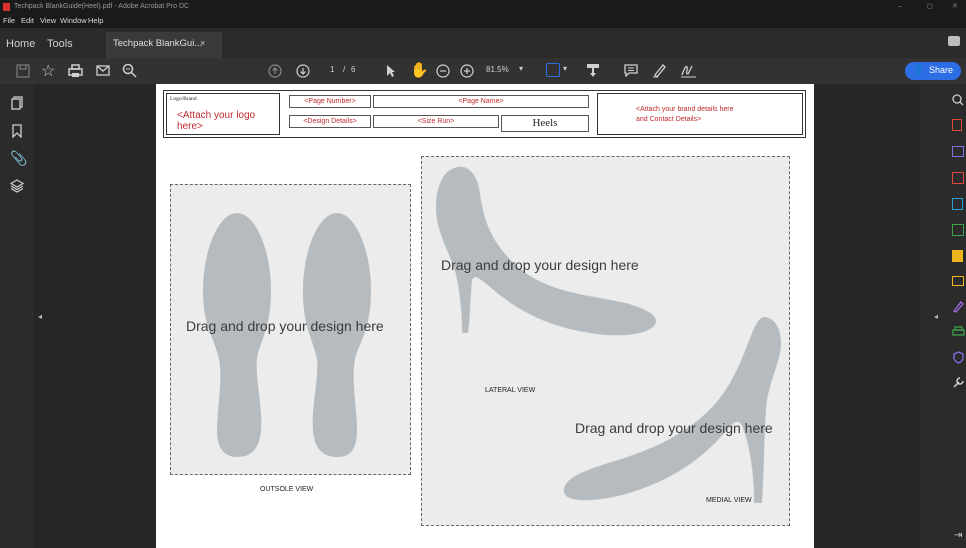 This screenshot has width=966, height=548. What do you see at coordinates (958, 281) in the screenshot?
I see `comment-tool-icon` at bounding box center [958, 281].